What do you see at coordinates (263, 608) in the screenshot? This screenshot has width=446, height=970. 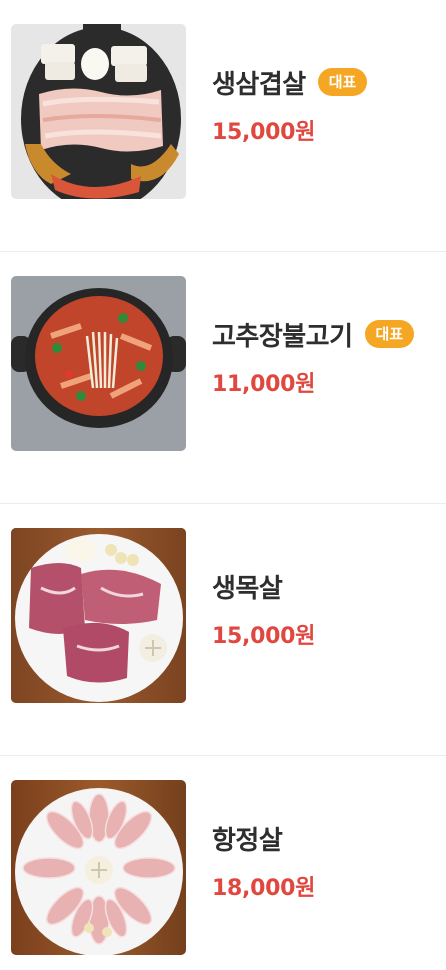 I see `menu-item-info: 생목살 15,000원` at bounding box center [263, 608].